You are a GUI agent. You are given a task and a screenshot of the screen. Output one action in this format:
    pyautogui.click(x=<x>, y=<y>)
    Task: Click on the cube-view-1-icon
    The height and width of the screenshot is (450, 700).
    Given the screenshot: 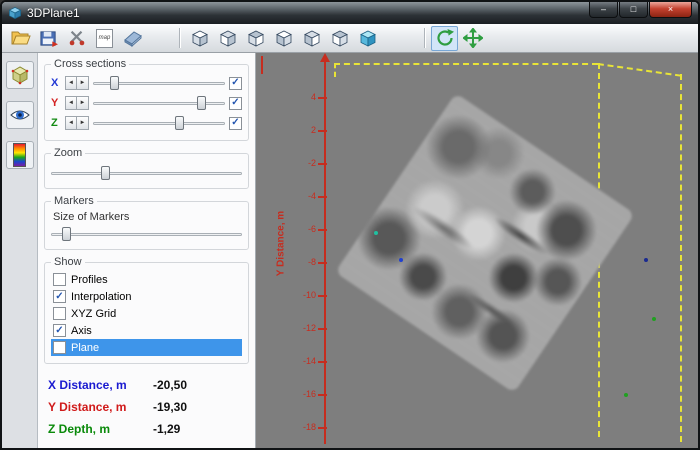 What is the action you would take?
    pyautogui.click(x=199, y=38)
    